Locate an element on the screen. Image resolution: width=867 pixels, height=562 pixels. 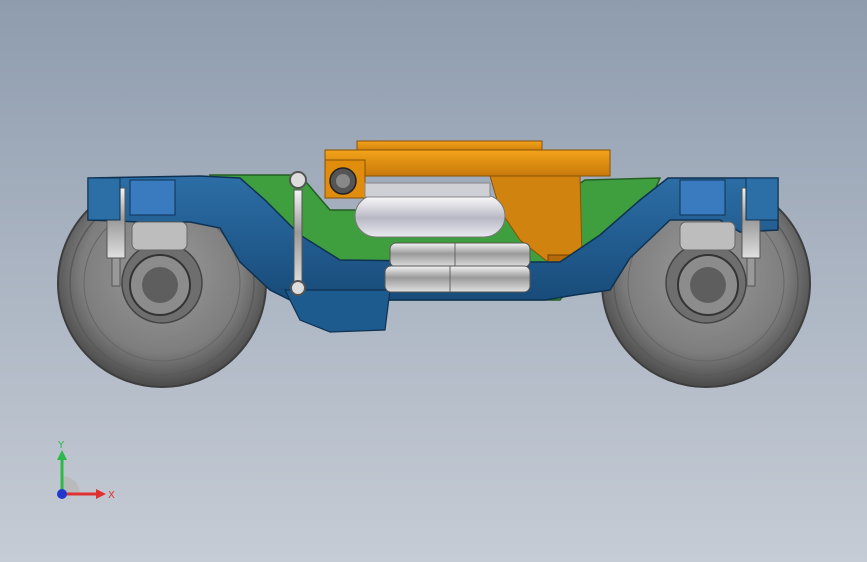
right-frame-end is located at coordinates (762, 199).